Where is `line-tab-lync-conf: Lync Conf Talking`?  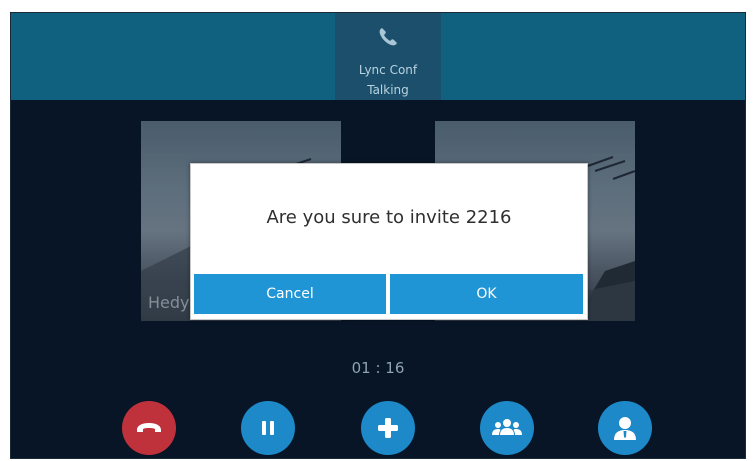
line-tab-lync-conf: Lync Conf Talking is located at coordinates (388, 56).